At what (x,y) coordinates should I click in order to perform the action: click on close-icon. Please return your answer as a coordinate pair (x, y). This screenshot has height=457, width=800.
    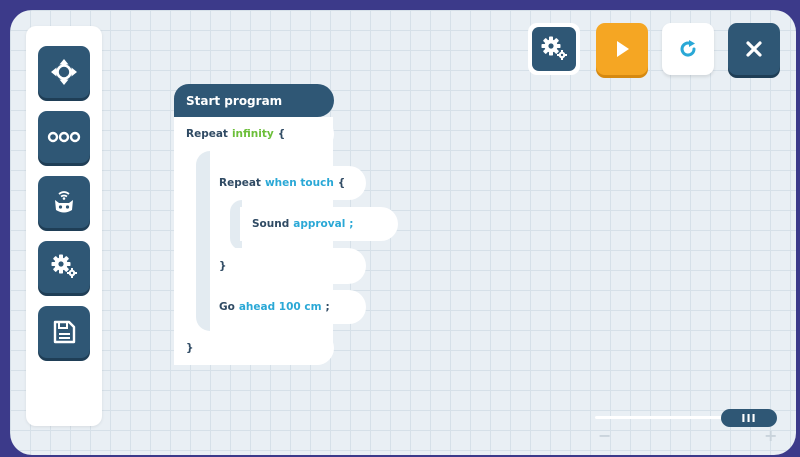
    Looking at the image, I should click on (754, 49).